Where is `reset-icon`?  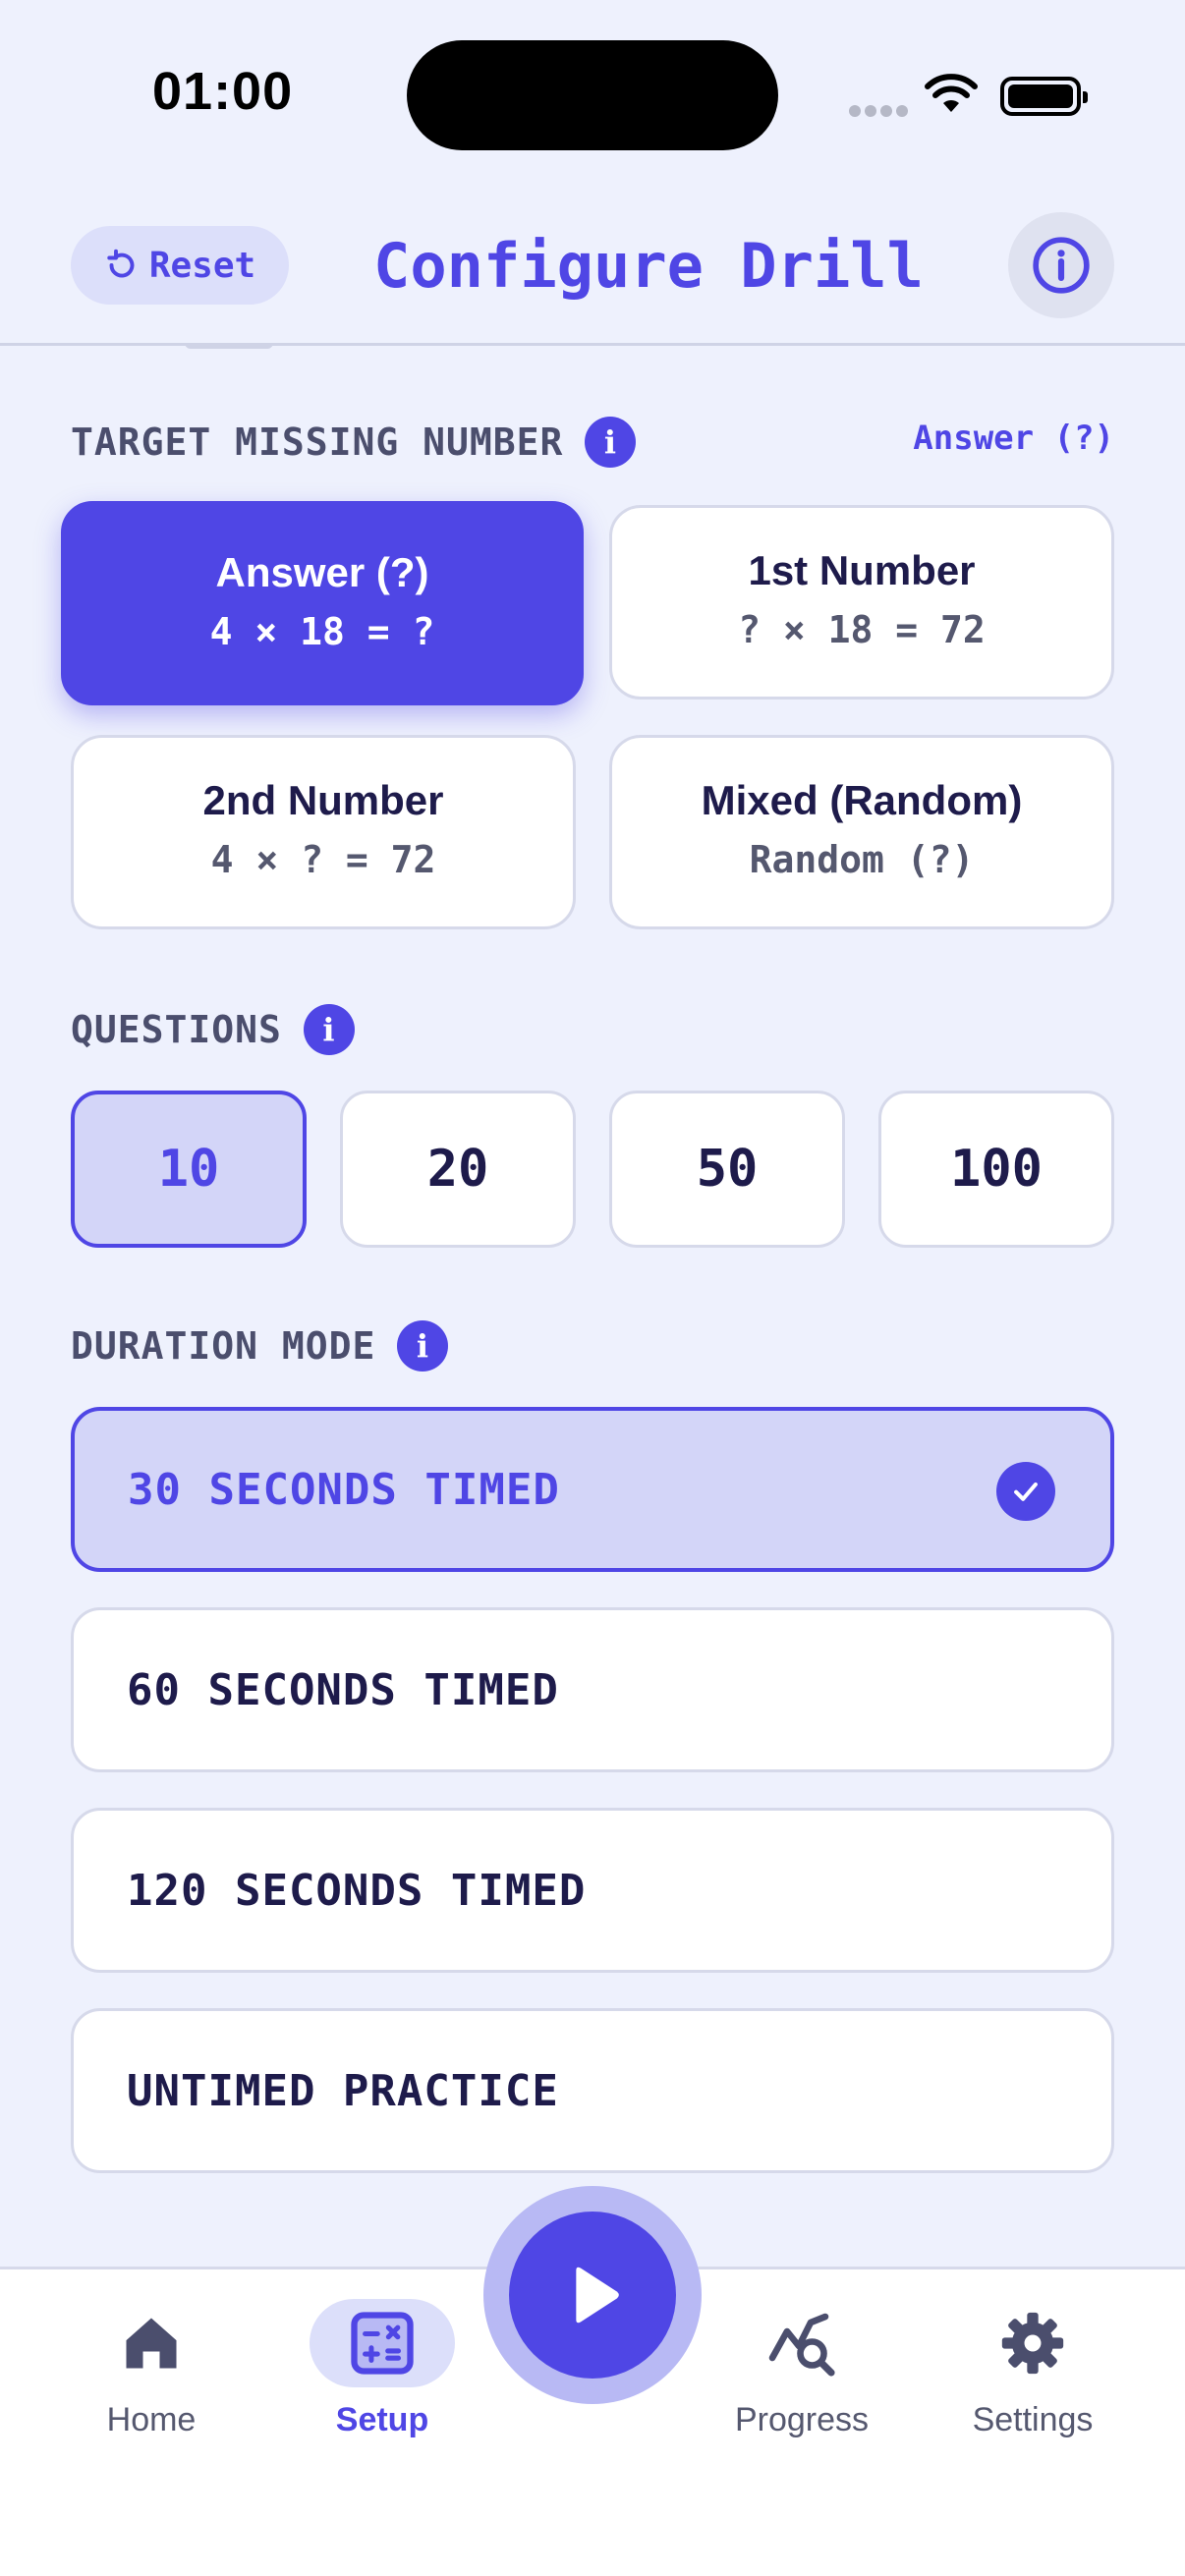 reset-icon is located at coordinates (121, 263).